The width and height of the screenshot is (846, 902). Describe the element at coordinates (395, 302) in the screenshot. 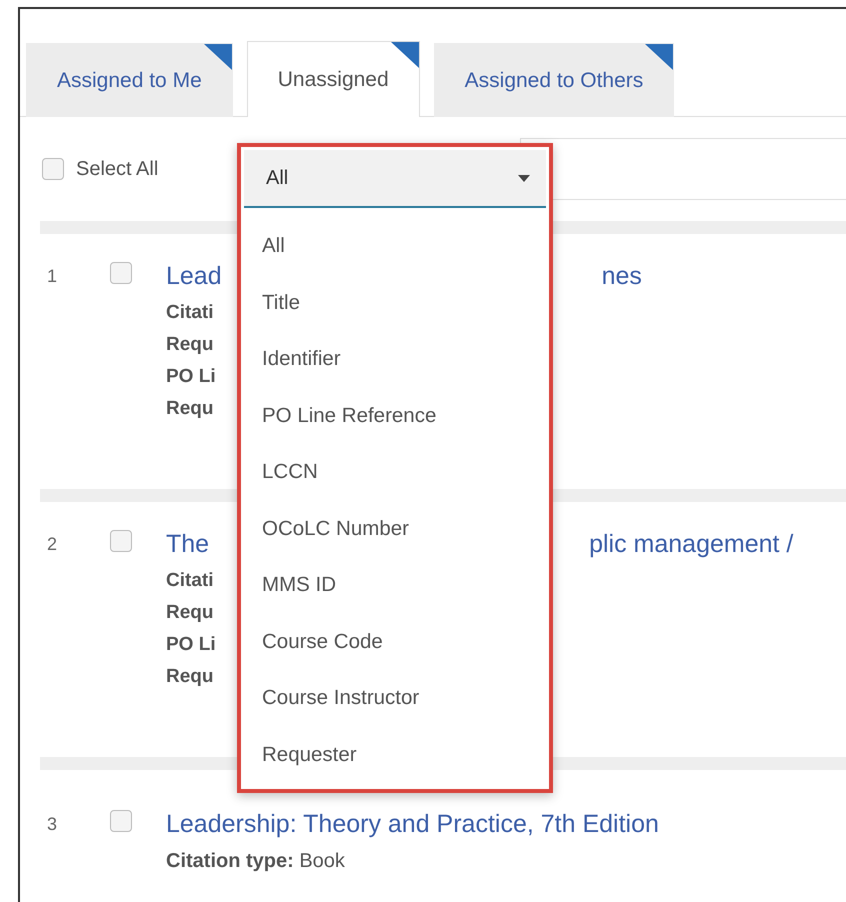

I see `dropdown-option: Title` at that location.